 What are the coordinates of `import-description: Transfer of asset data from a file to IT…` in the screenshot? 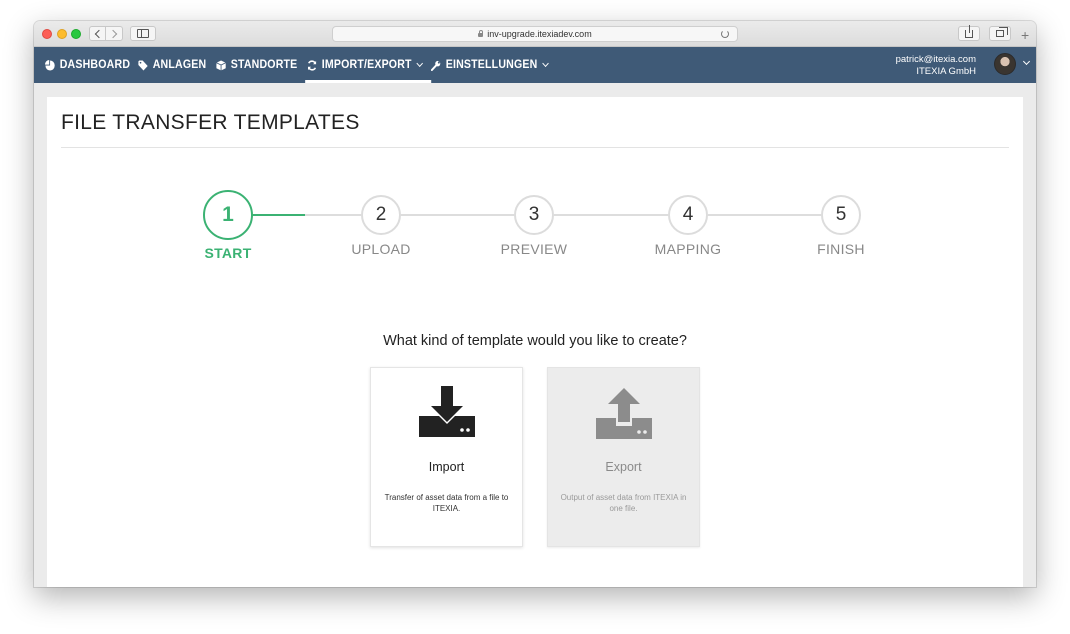 It's located at (446, 503).